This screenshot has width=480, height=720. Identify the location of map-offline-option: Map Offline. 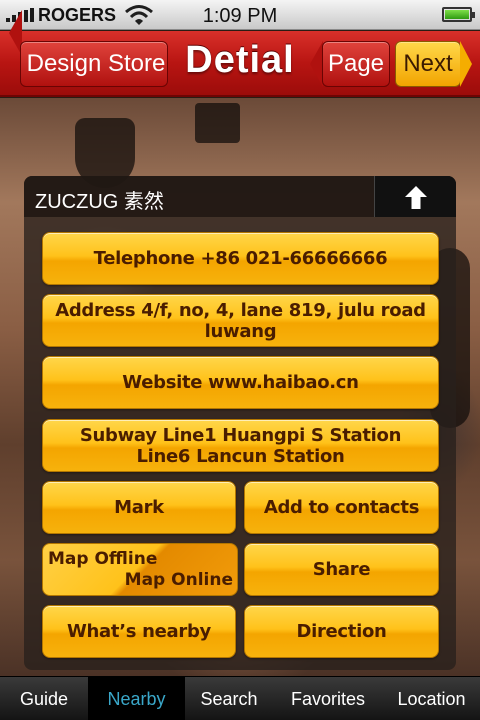
(102, 559).